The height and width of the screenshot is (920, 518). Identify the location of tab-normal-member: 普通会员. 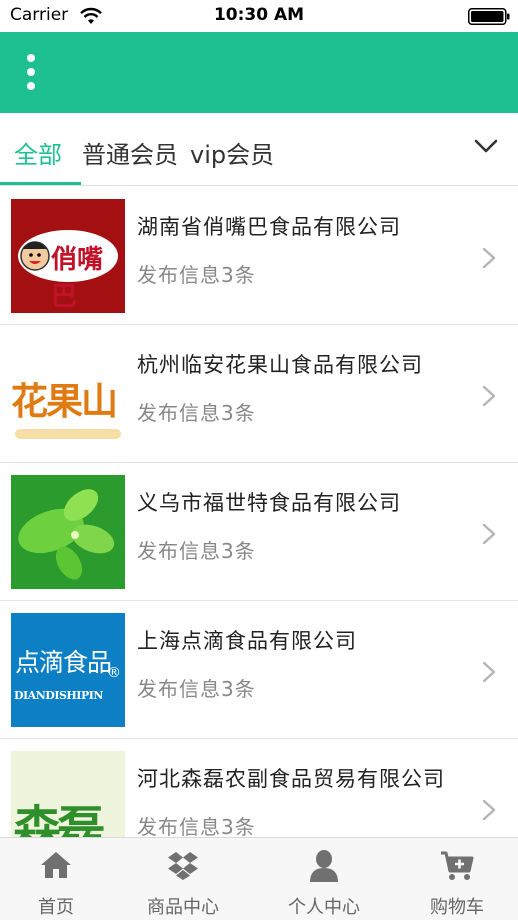
(130, 152).